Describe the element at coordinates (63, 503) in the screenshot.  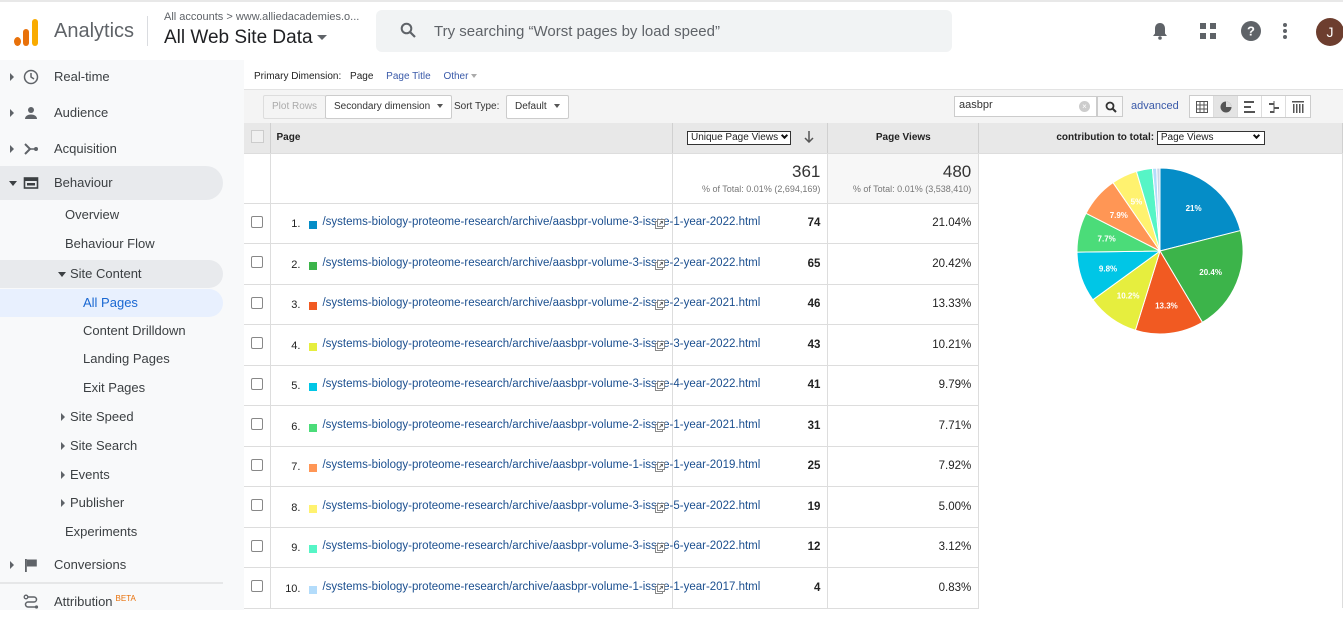
I see `expand-icon` at that location.